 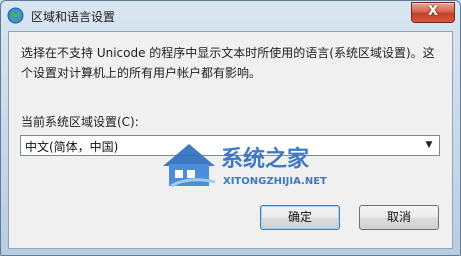 What do you see at coordinates (230, 16) in the screenshot?
I see `title-bar: 区域和语言设置 X` at bounding box center [230, 16].